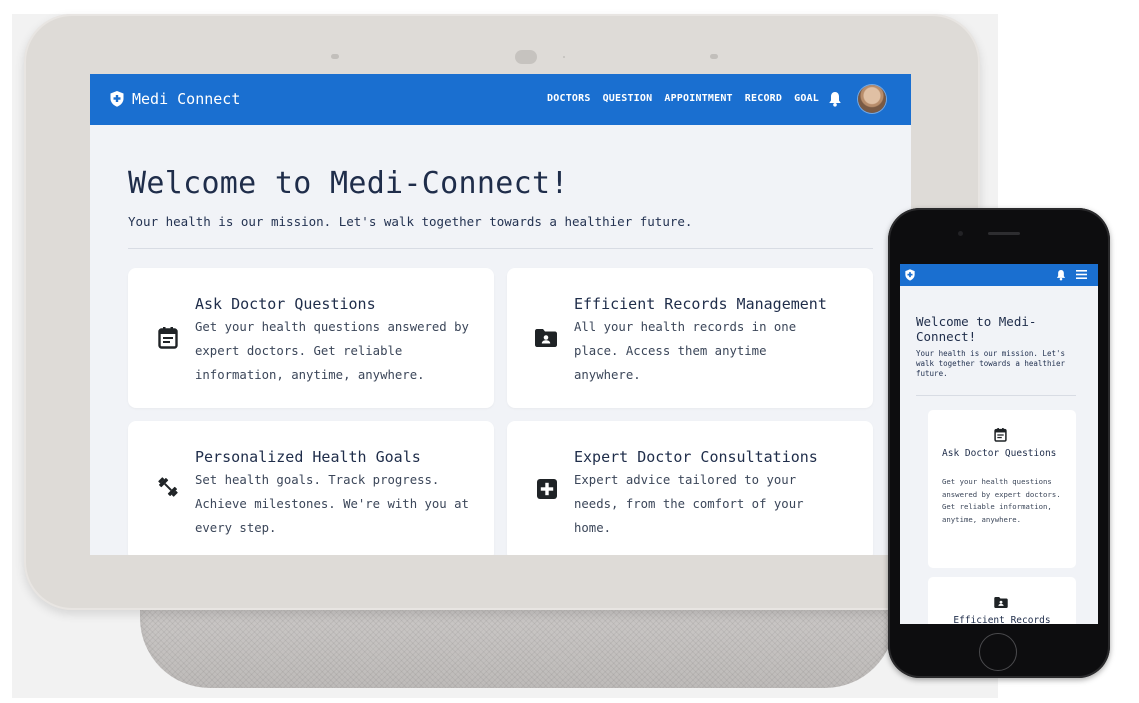 The image size is (1139, 703). What do you see at coordinates (547, 489) in the screenshot?
I see `medical-plus-icon` at bounding box center [547, 489].